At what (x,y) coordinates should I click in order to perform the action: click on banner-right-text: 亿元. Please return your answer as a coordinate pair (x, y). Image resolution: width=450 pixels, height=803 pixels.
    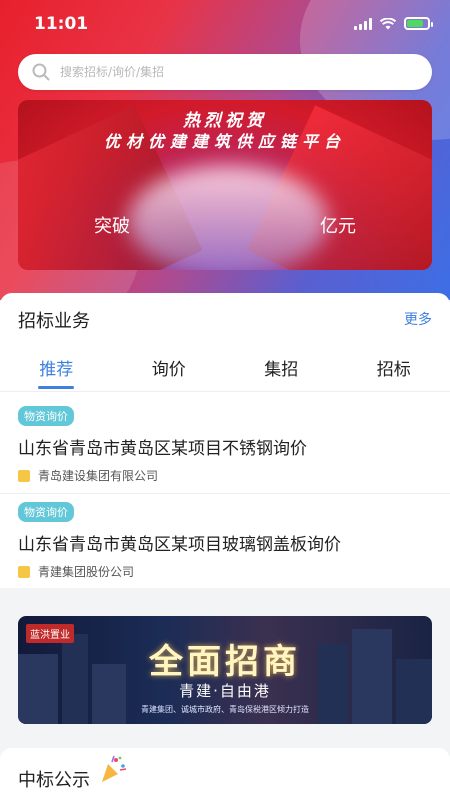
    Looking at the image, I should click on (338, 226).